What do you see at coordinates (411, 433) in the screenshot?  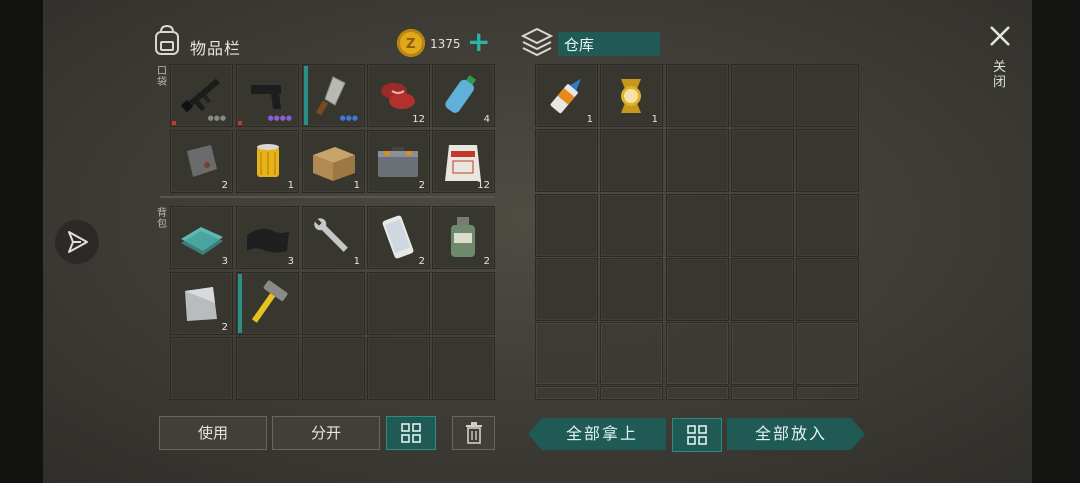 I see `sort-inventory-button` at bounding box center [411, 433].